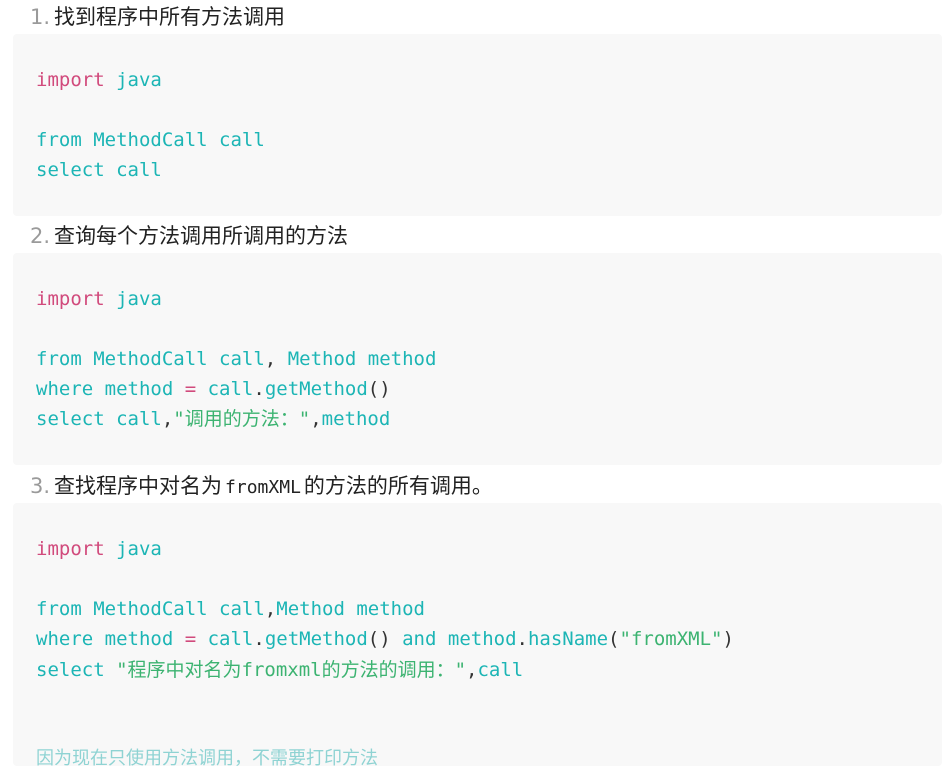 Image resolution: width=942 pixels, height=774 pixels. What do you see at coordinates (568, 639) in the screenshot?
I see `code-function: hasName` at bounding box center [568, 639].